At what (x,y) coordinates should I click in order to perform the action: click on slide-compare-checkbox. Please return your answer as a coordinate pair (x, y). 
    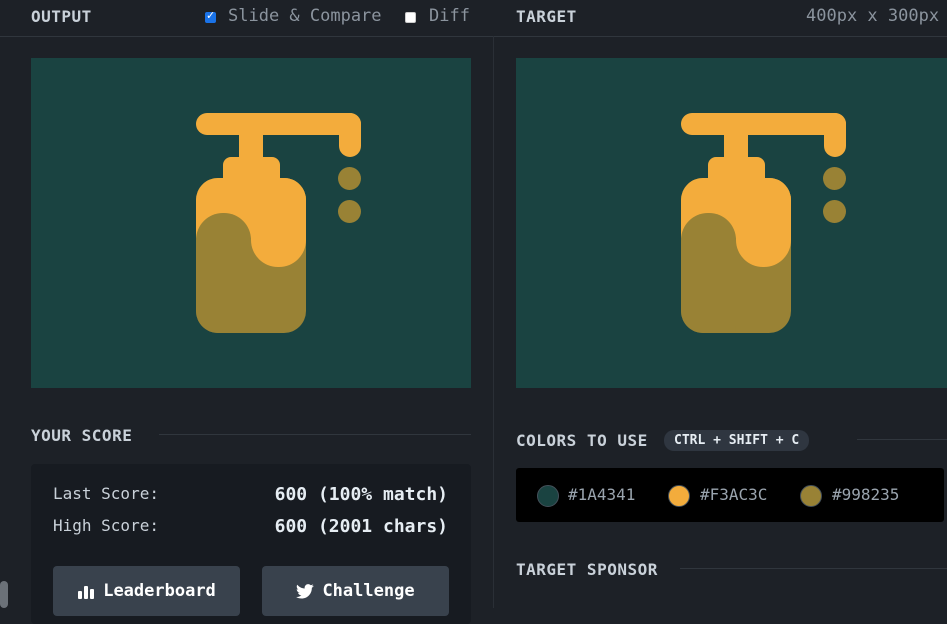
    Looking at the image, I should click on (210, 16).